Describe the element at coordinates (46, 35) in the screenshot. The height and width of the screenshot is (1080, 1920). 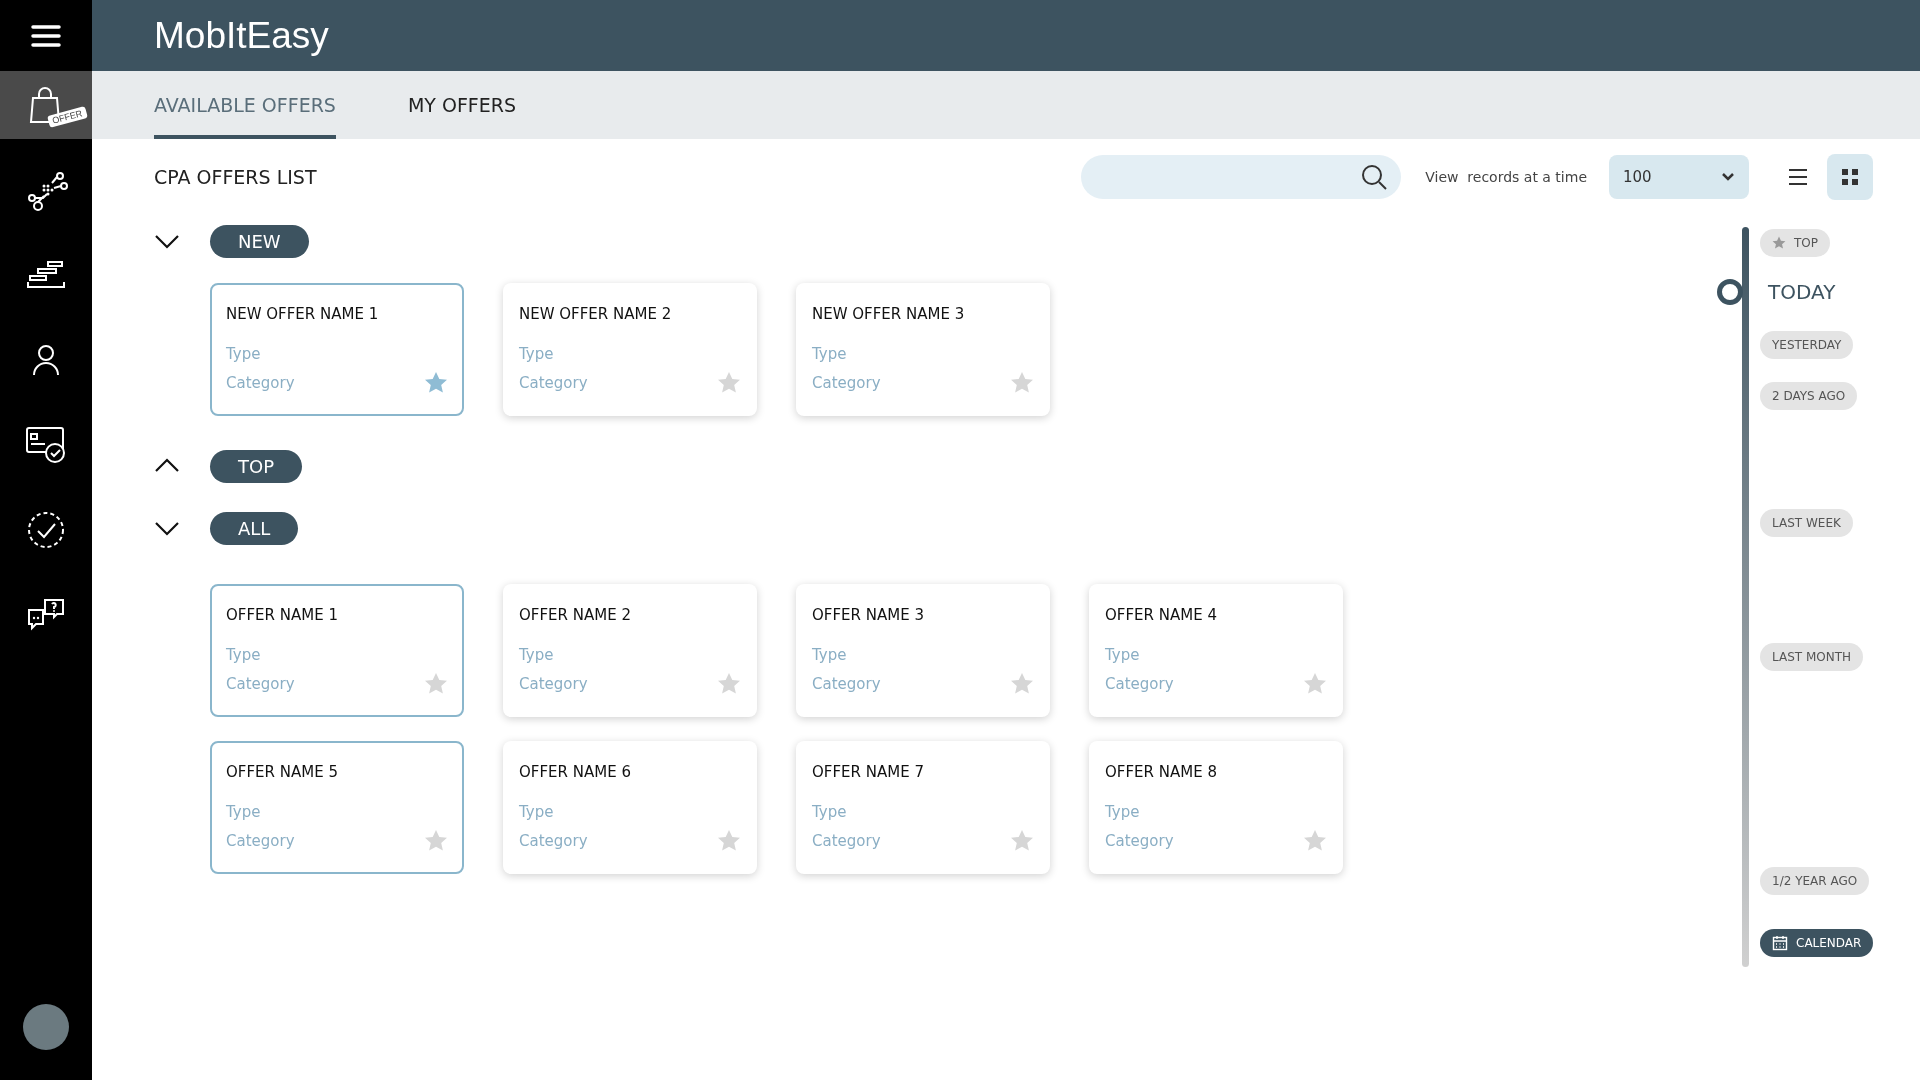
I see `menu-icon` at that location.